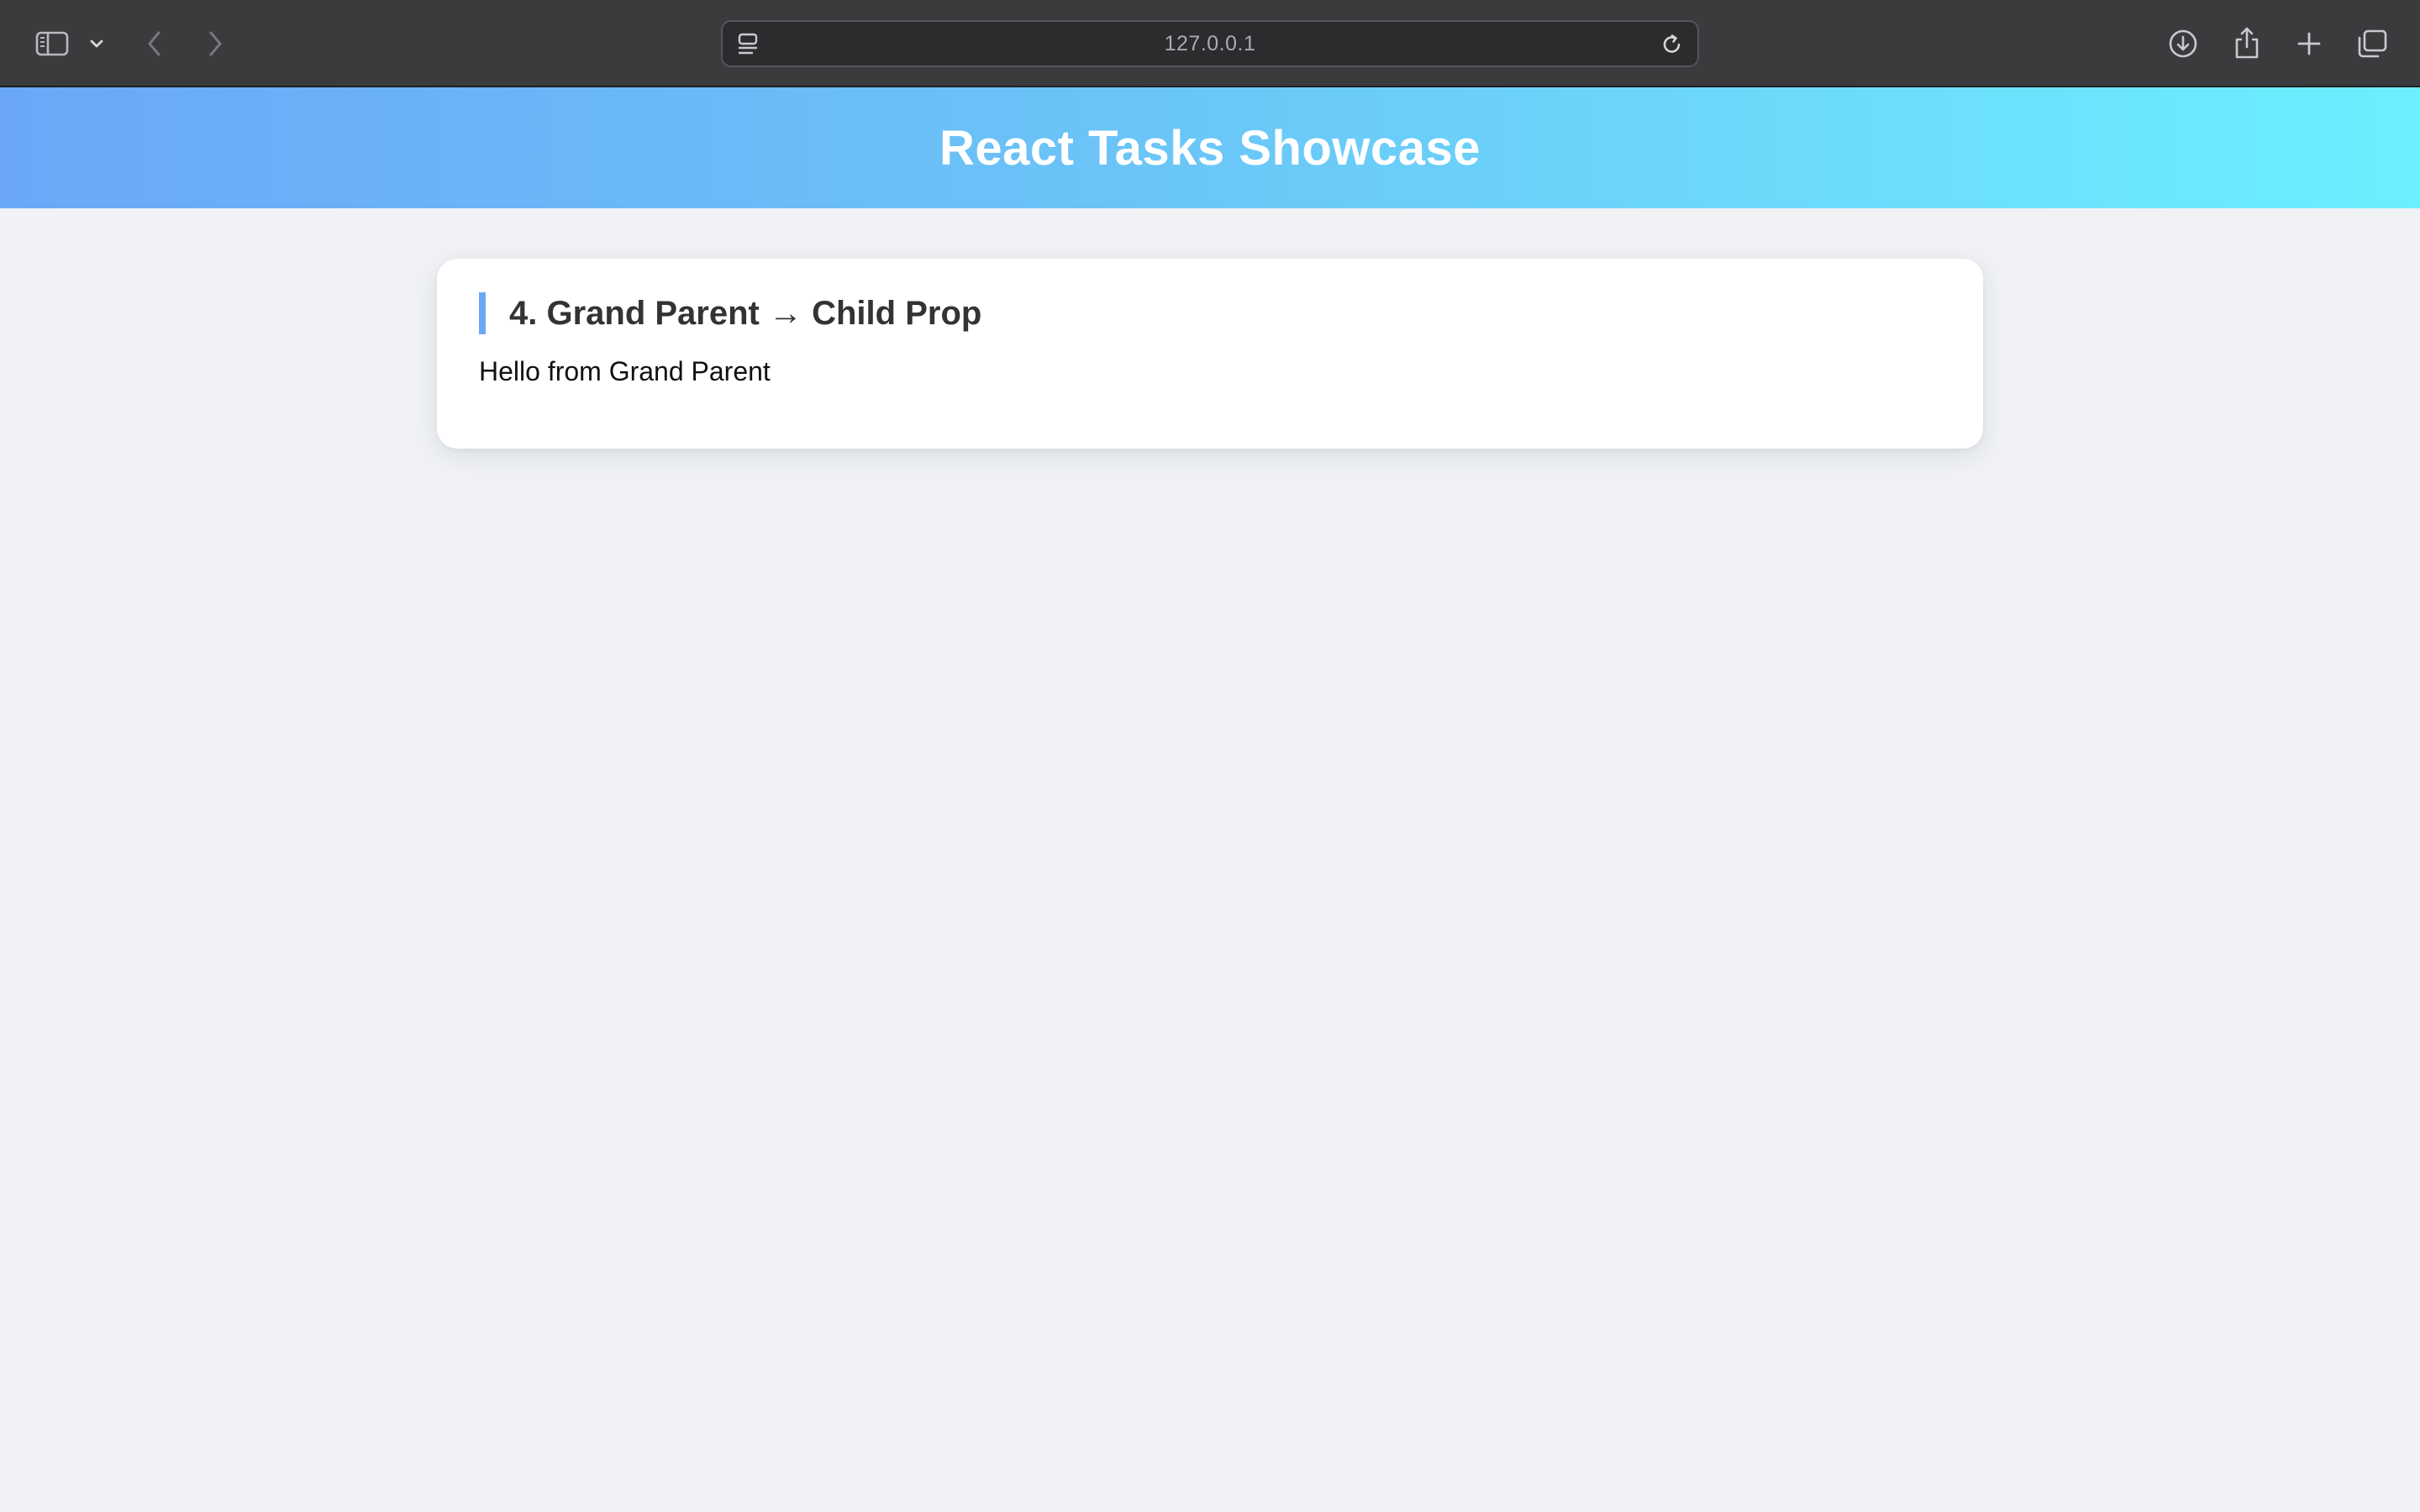 The width and height of the screenshot is (2420, 1512). I want to click on reload-icon, so click(1672, 44).